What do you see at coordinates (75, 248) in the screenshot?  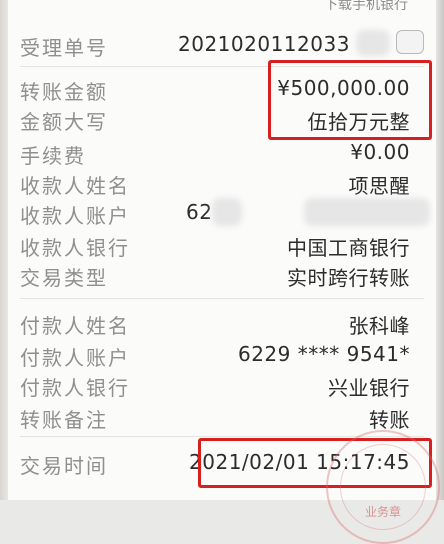 I see `payee-bank-label: 收款人银行` at bounding box center [75, 248].